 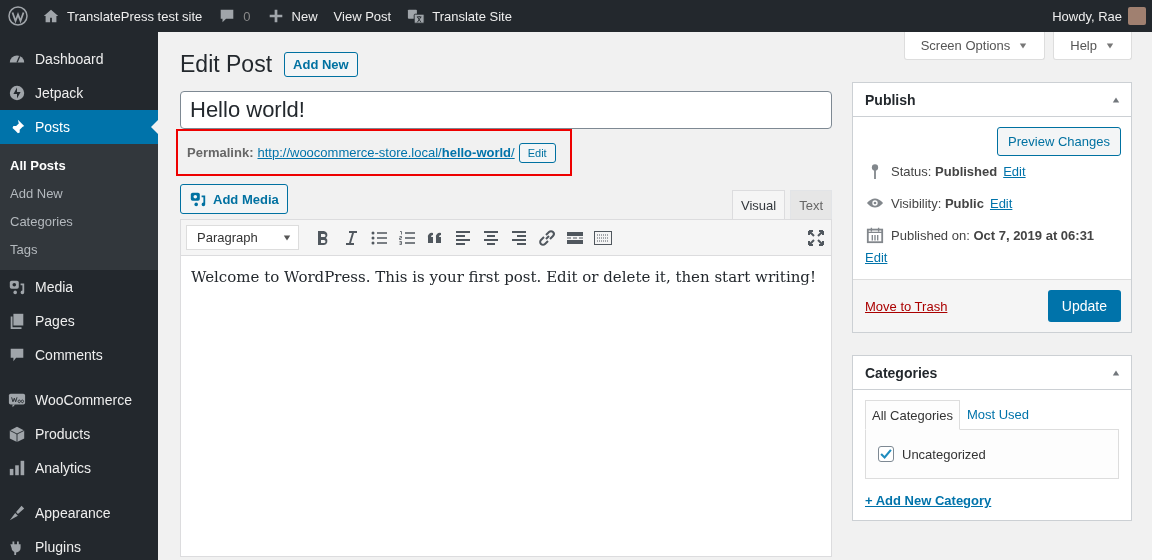 What do you see at coordinates (1092, 46) in the screenshot?
I see `screen-meta-tab: Help` at bounding box center [1092, 46].